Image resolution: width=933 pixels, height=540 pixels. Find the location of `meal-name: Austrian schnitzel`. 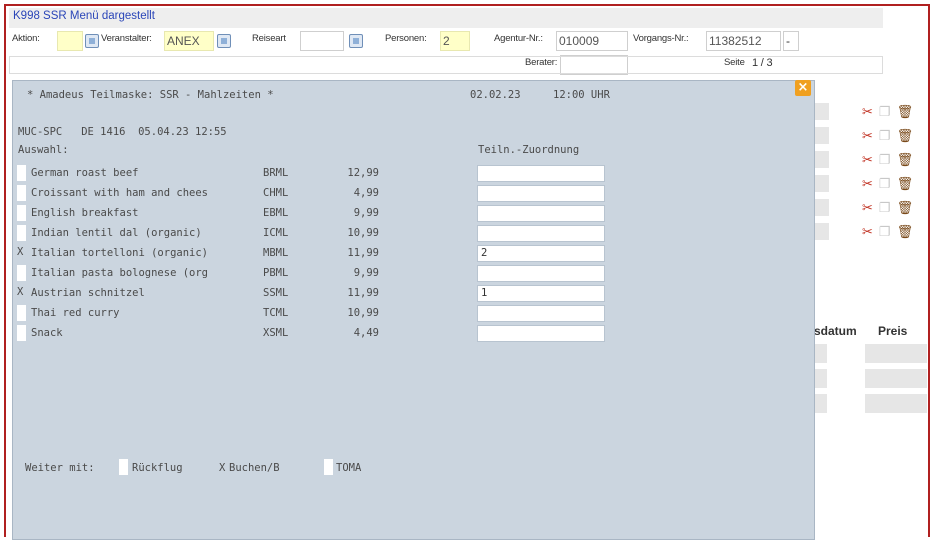

meal-name: Austrian schnitzel is located at coordinates (88, 293).